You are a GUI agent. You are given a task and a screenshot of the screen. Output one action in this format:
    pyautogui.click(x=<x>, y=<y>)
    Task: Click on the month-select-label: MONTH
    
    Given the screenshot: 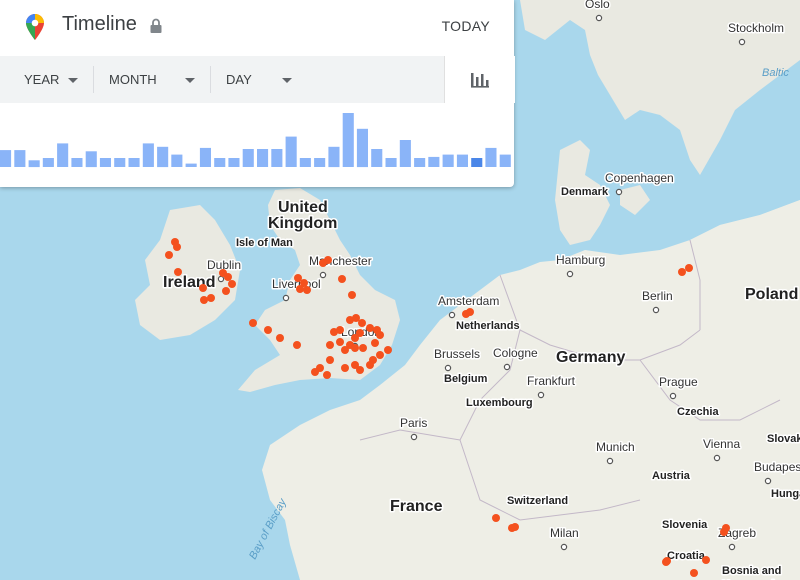 What is the action you would take?
    pyautogui.click(x=133, y=79)
    